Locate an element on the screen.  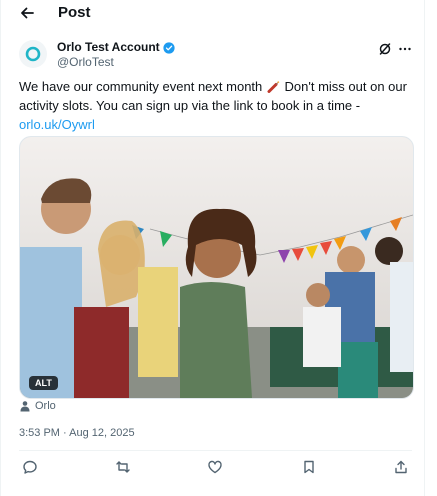
source-row: Orlo is located at coordinates (37, 406).